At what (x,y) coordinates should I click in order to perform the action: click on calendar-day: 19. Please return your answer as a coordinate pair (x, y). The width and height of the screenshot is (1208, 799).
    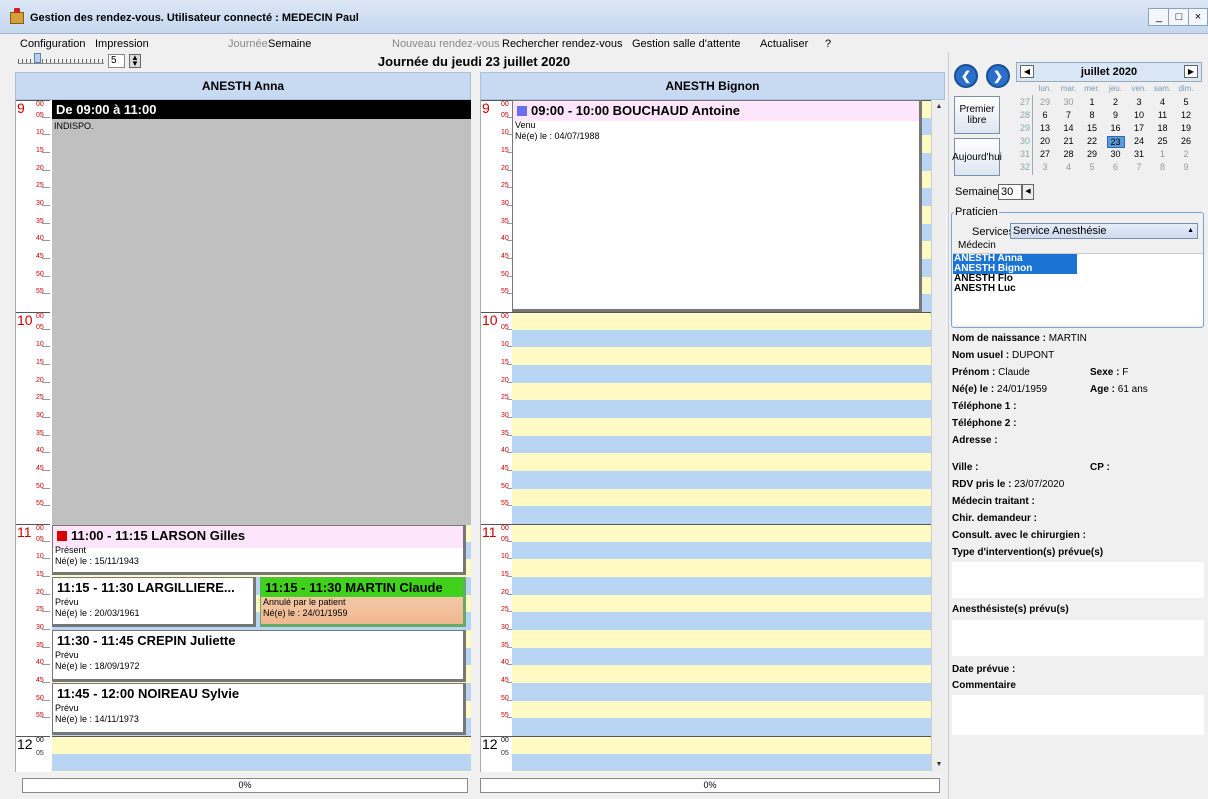
    Looking at the image, I should click on (1186, 128).